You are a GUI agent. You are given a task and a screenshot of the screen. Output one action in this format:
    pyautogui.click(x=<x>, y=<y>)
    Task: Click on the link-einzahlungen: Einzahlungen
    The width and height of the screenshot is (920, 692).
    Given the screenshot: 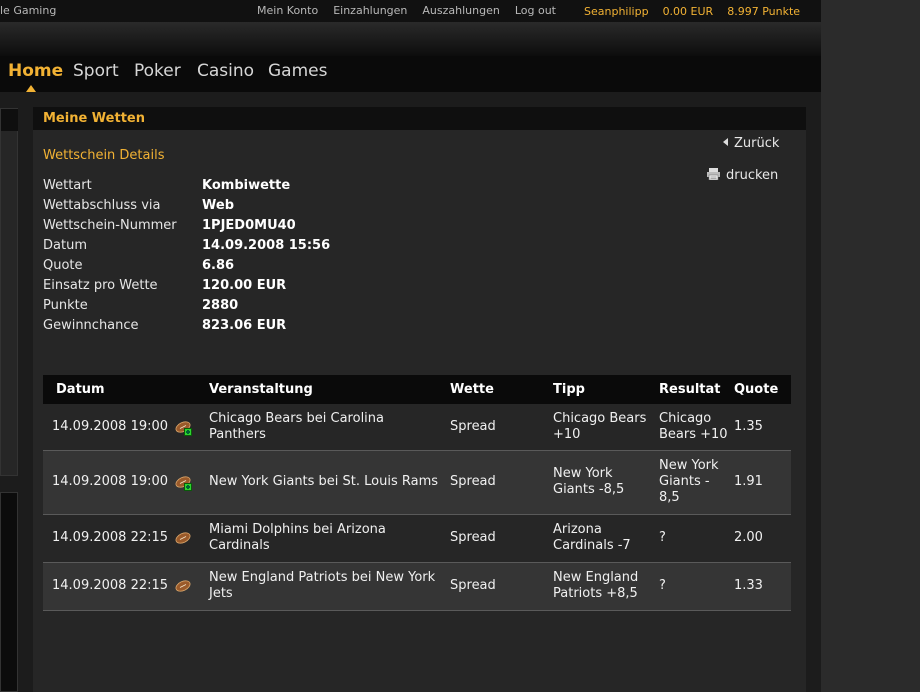 What is the action you would take?
    pyautogui.click(x=370, y=10)
    